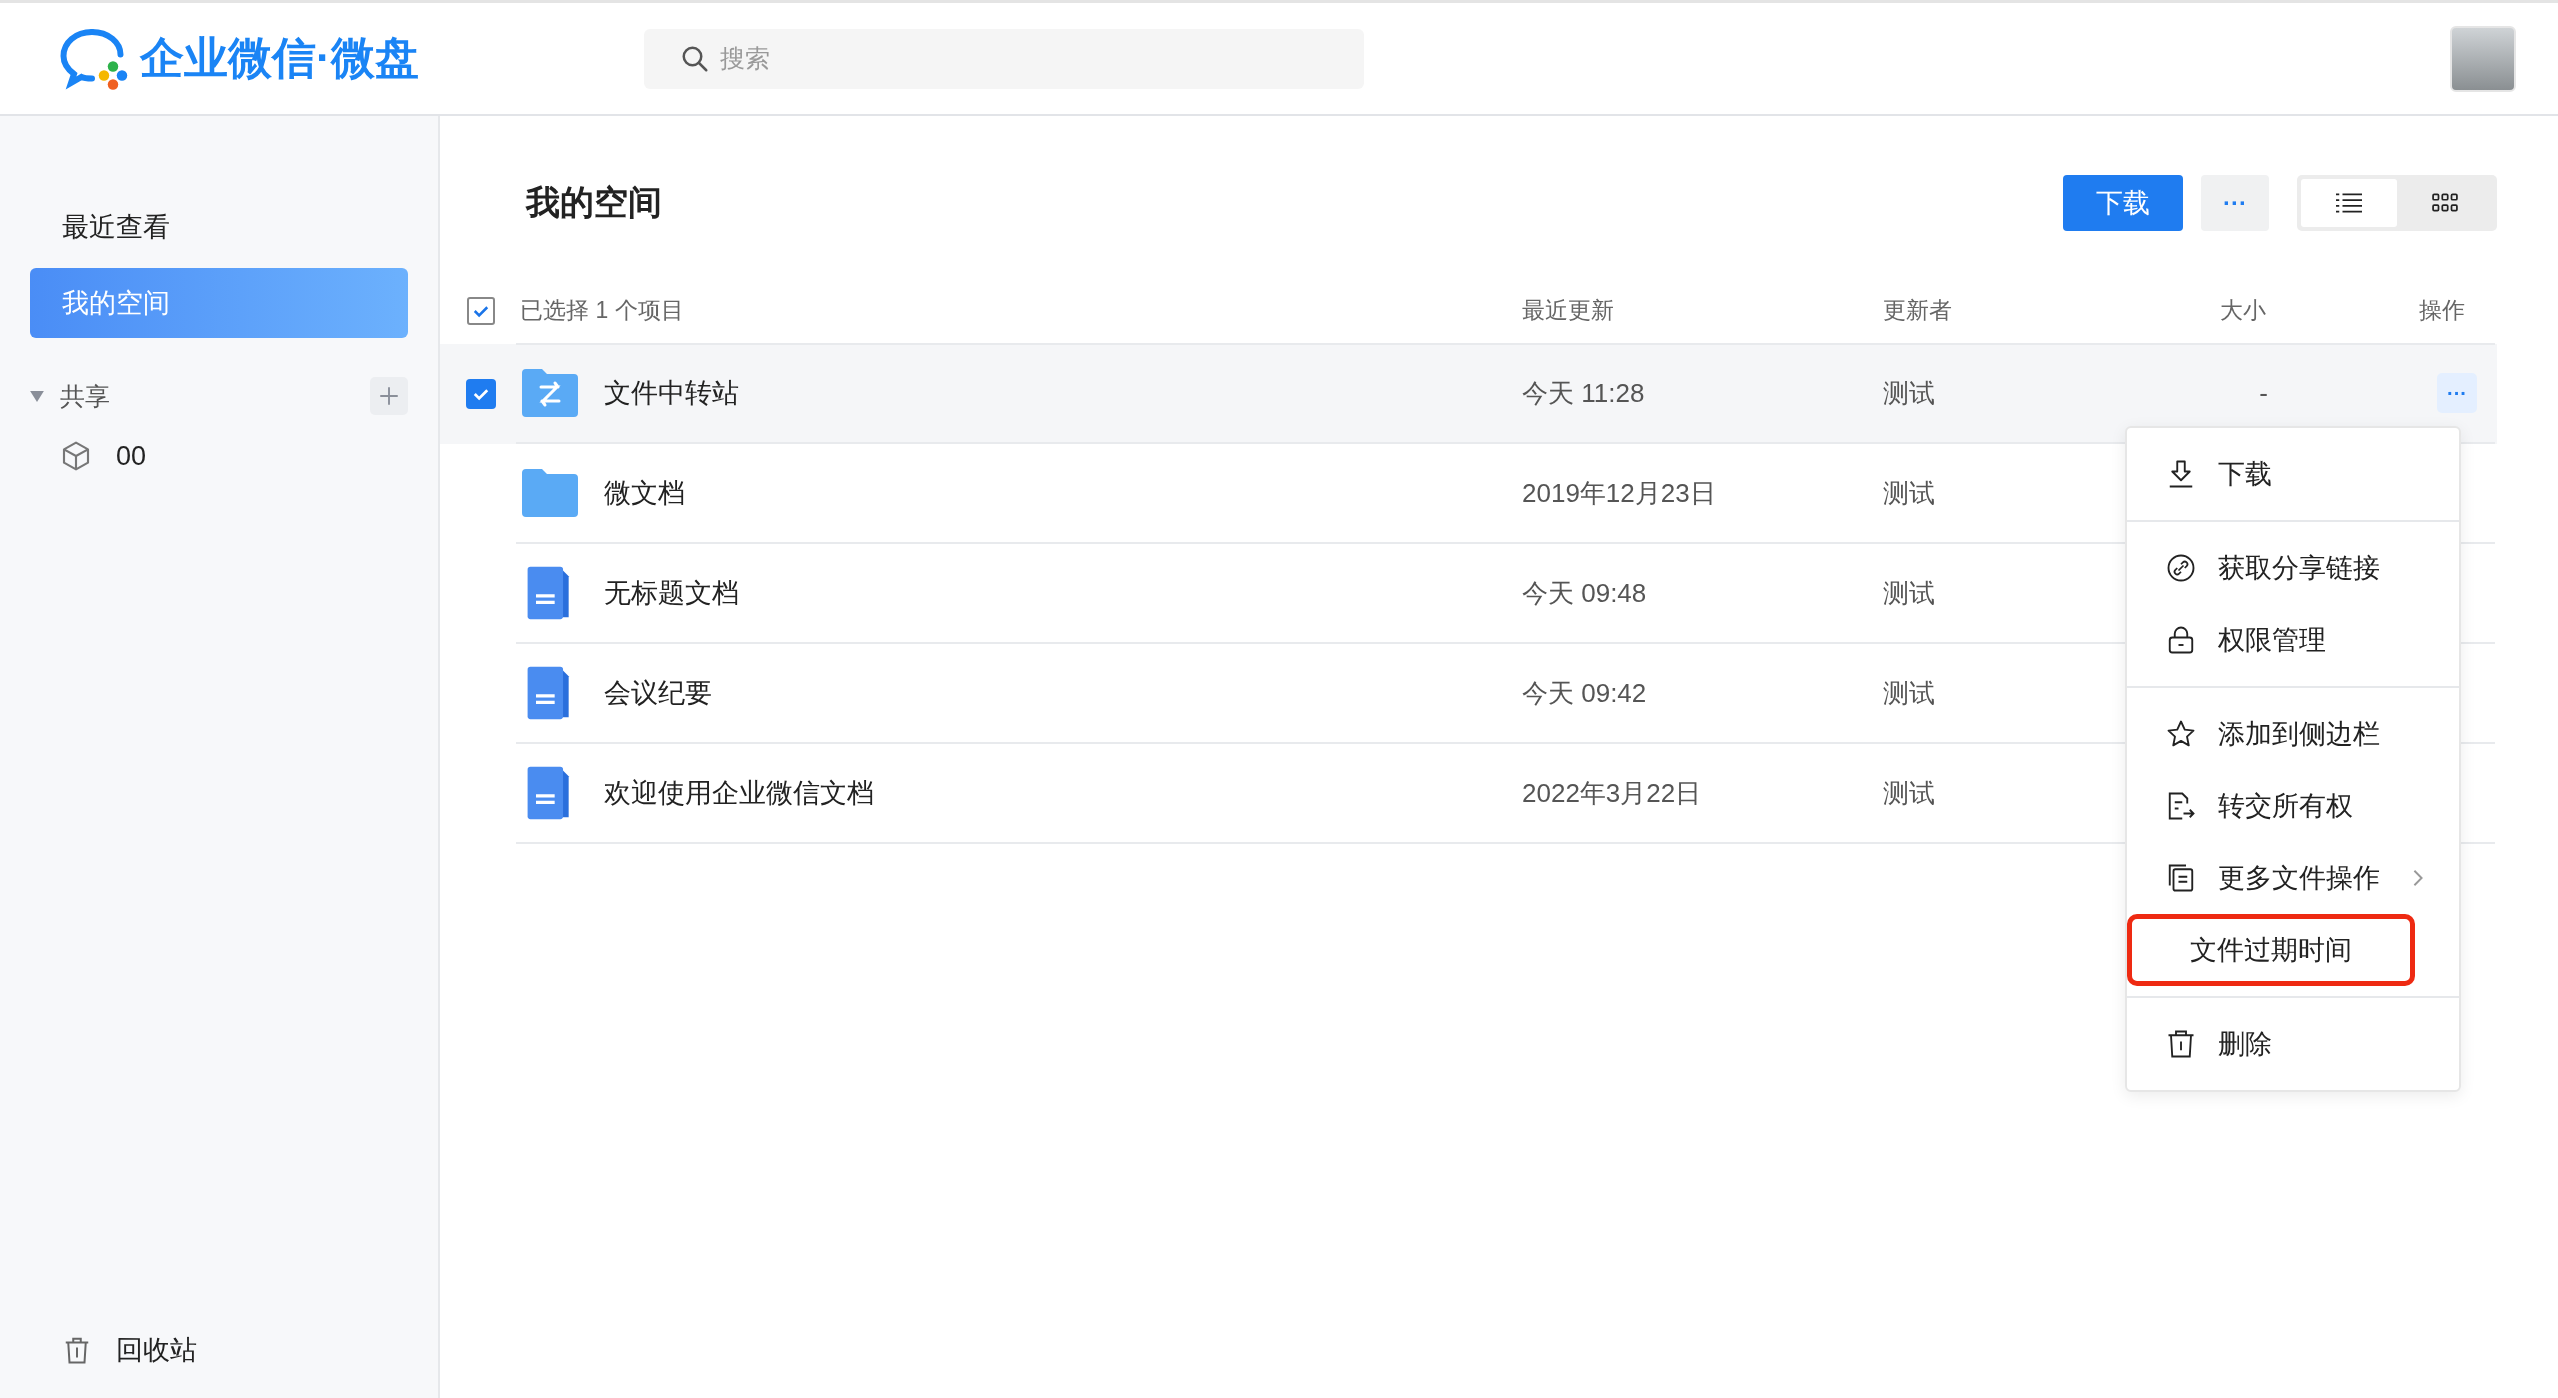  Describe the element at coordinates (2181, 734) in the screenshot. I see `star-icon` at that location.